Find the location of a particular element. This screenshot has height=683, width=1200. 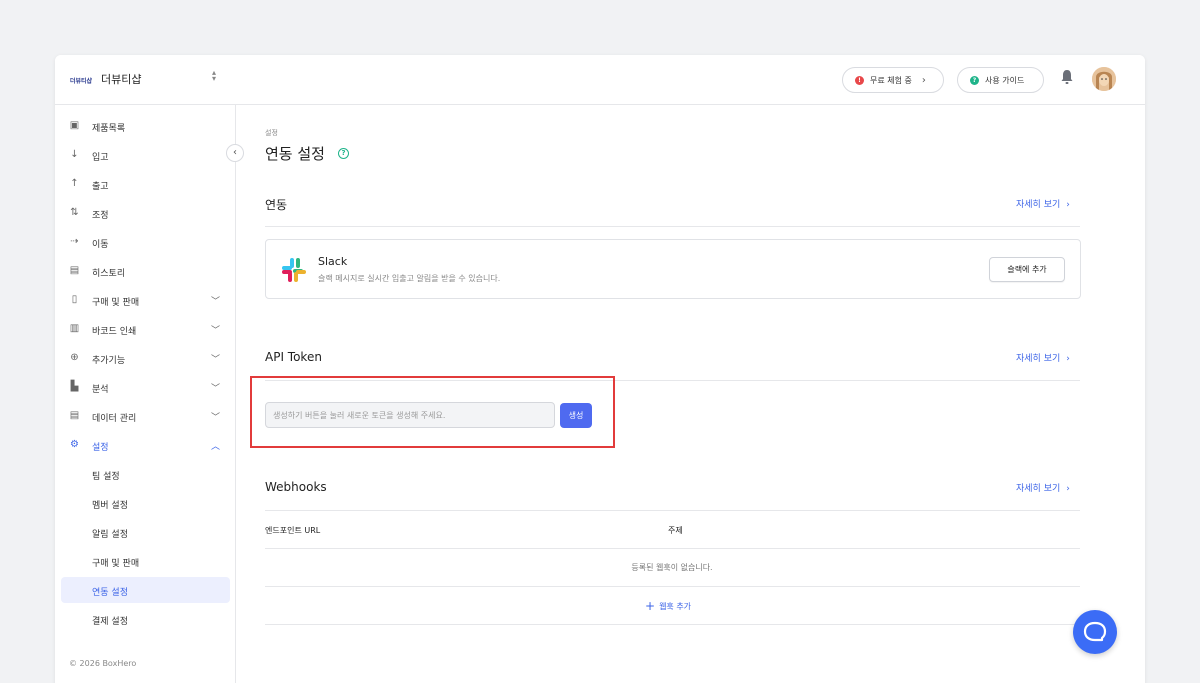

sidebar-item-adjust: ⇅ 조정 is located at coordinates (145, 213).